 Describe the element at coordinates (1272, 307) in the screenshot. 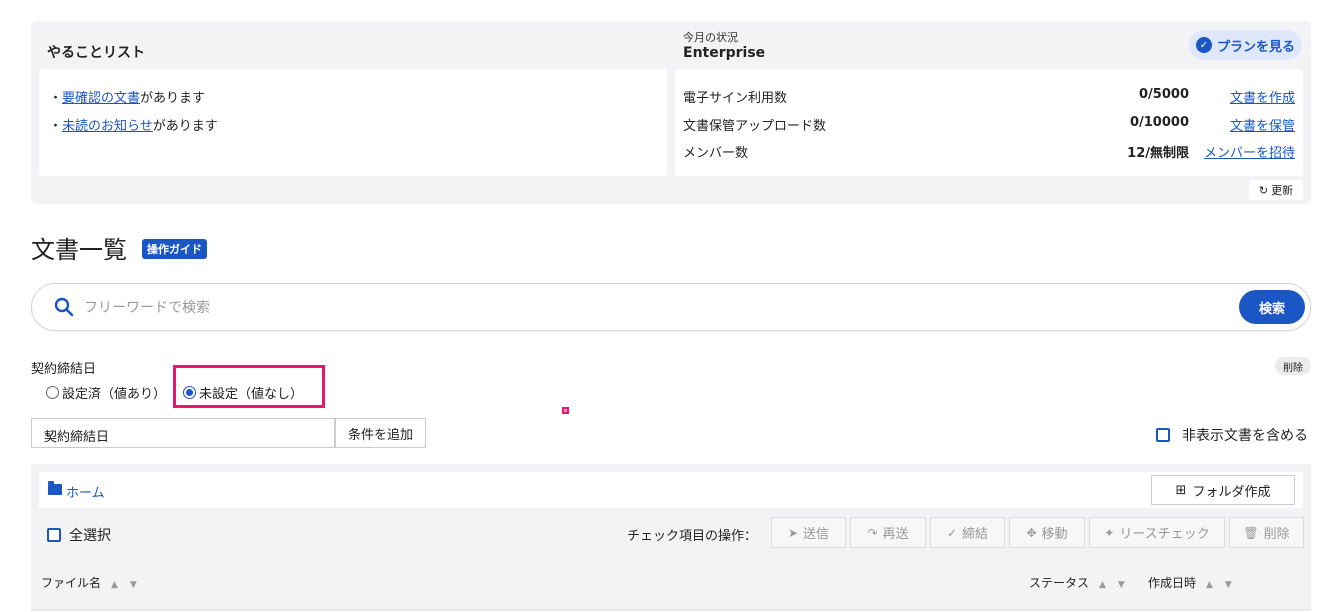

I see `search-button: 検索` at that location.